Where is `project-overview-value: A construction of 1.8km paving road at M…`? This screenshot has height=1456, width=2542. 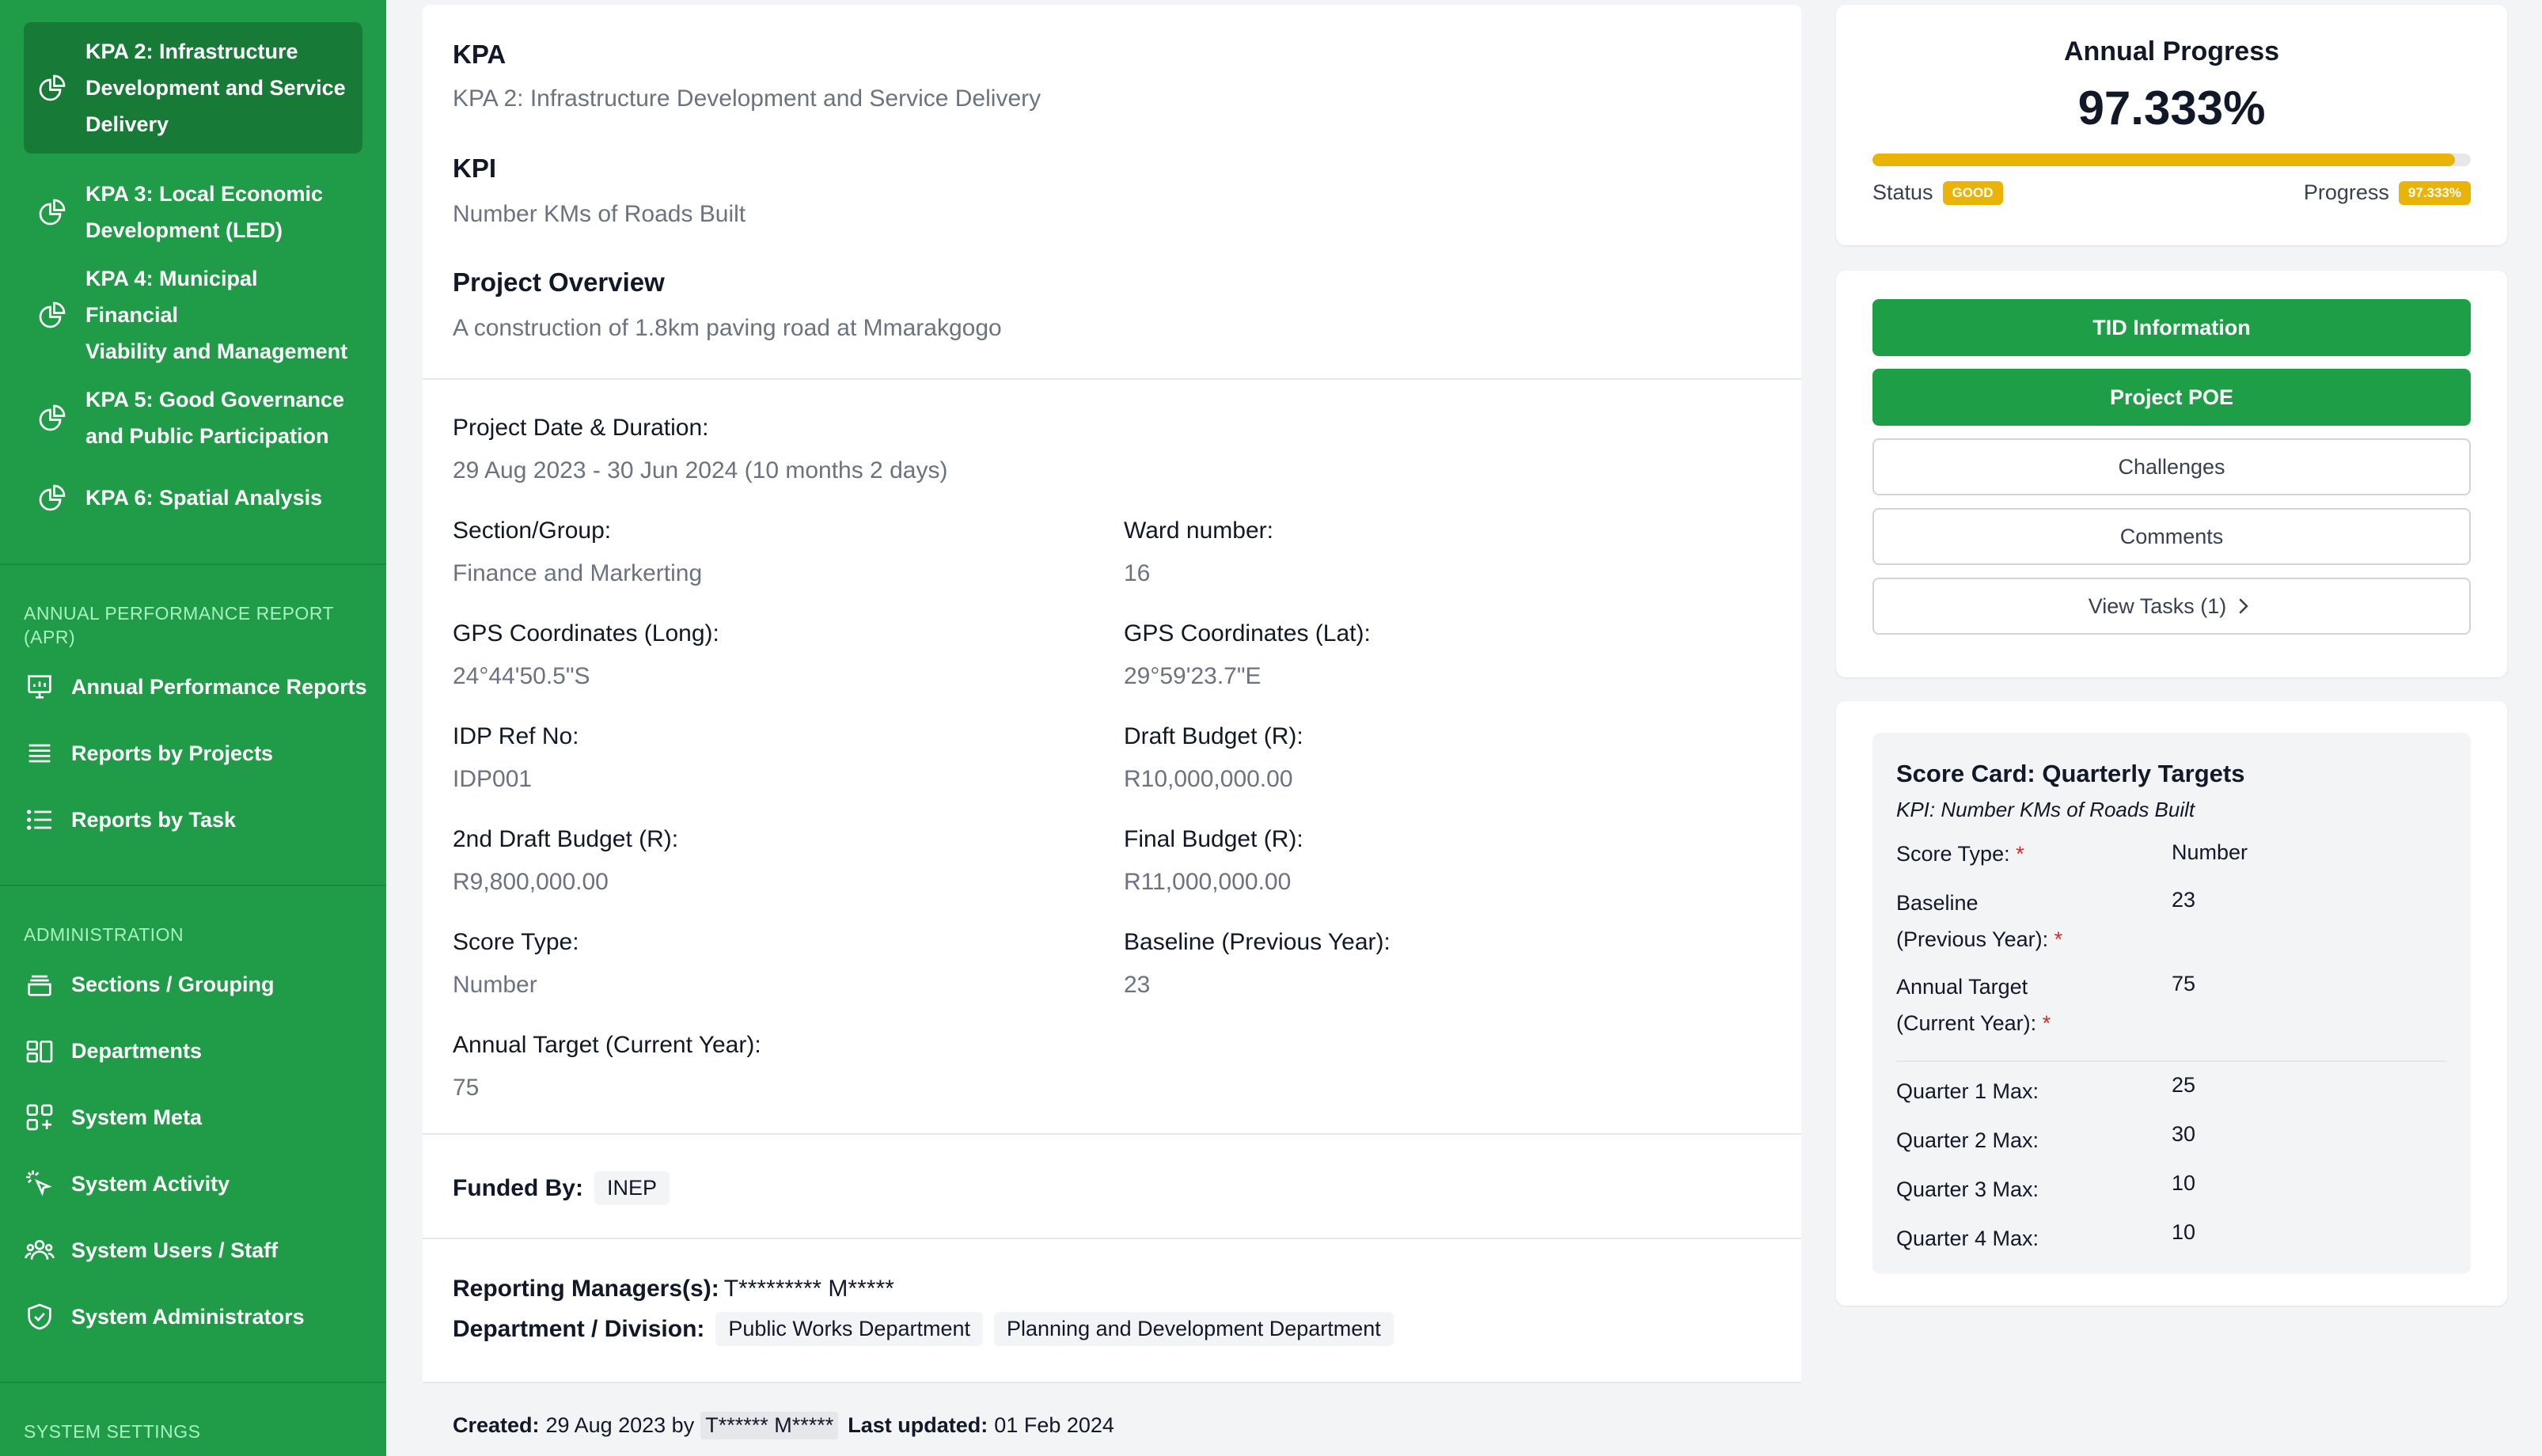
project-overview-value: A construction of 1.8km paving road at M… is located at coordinates (728, 328).